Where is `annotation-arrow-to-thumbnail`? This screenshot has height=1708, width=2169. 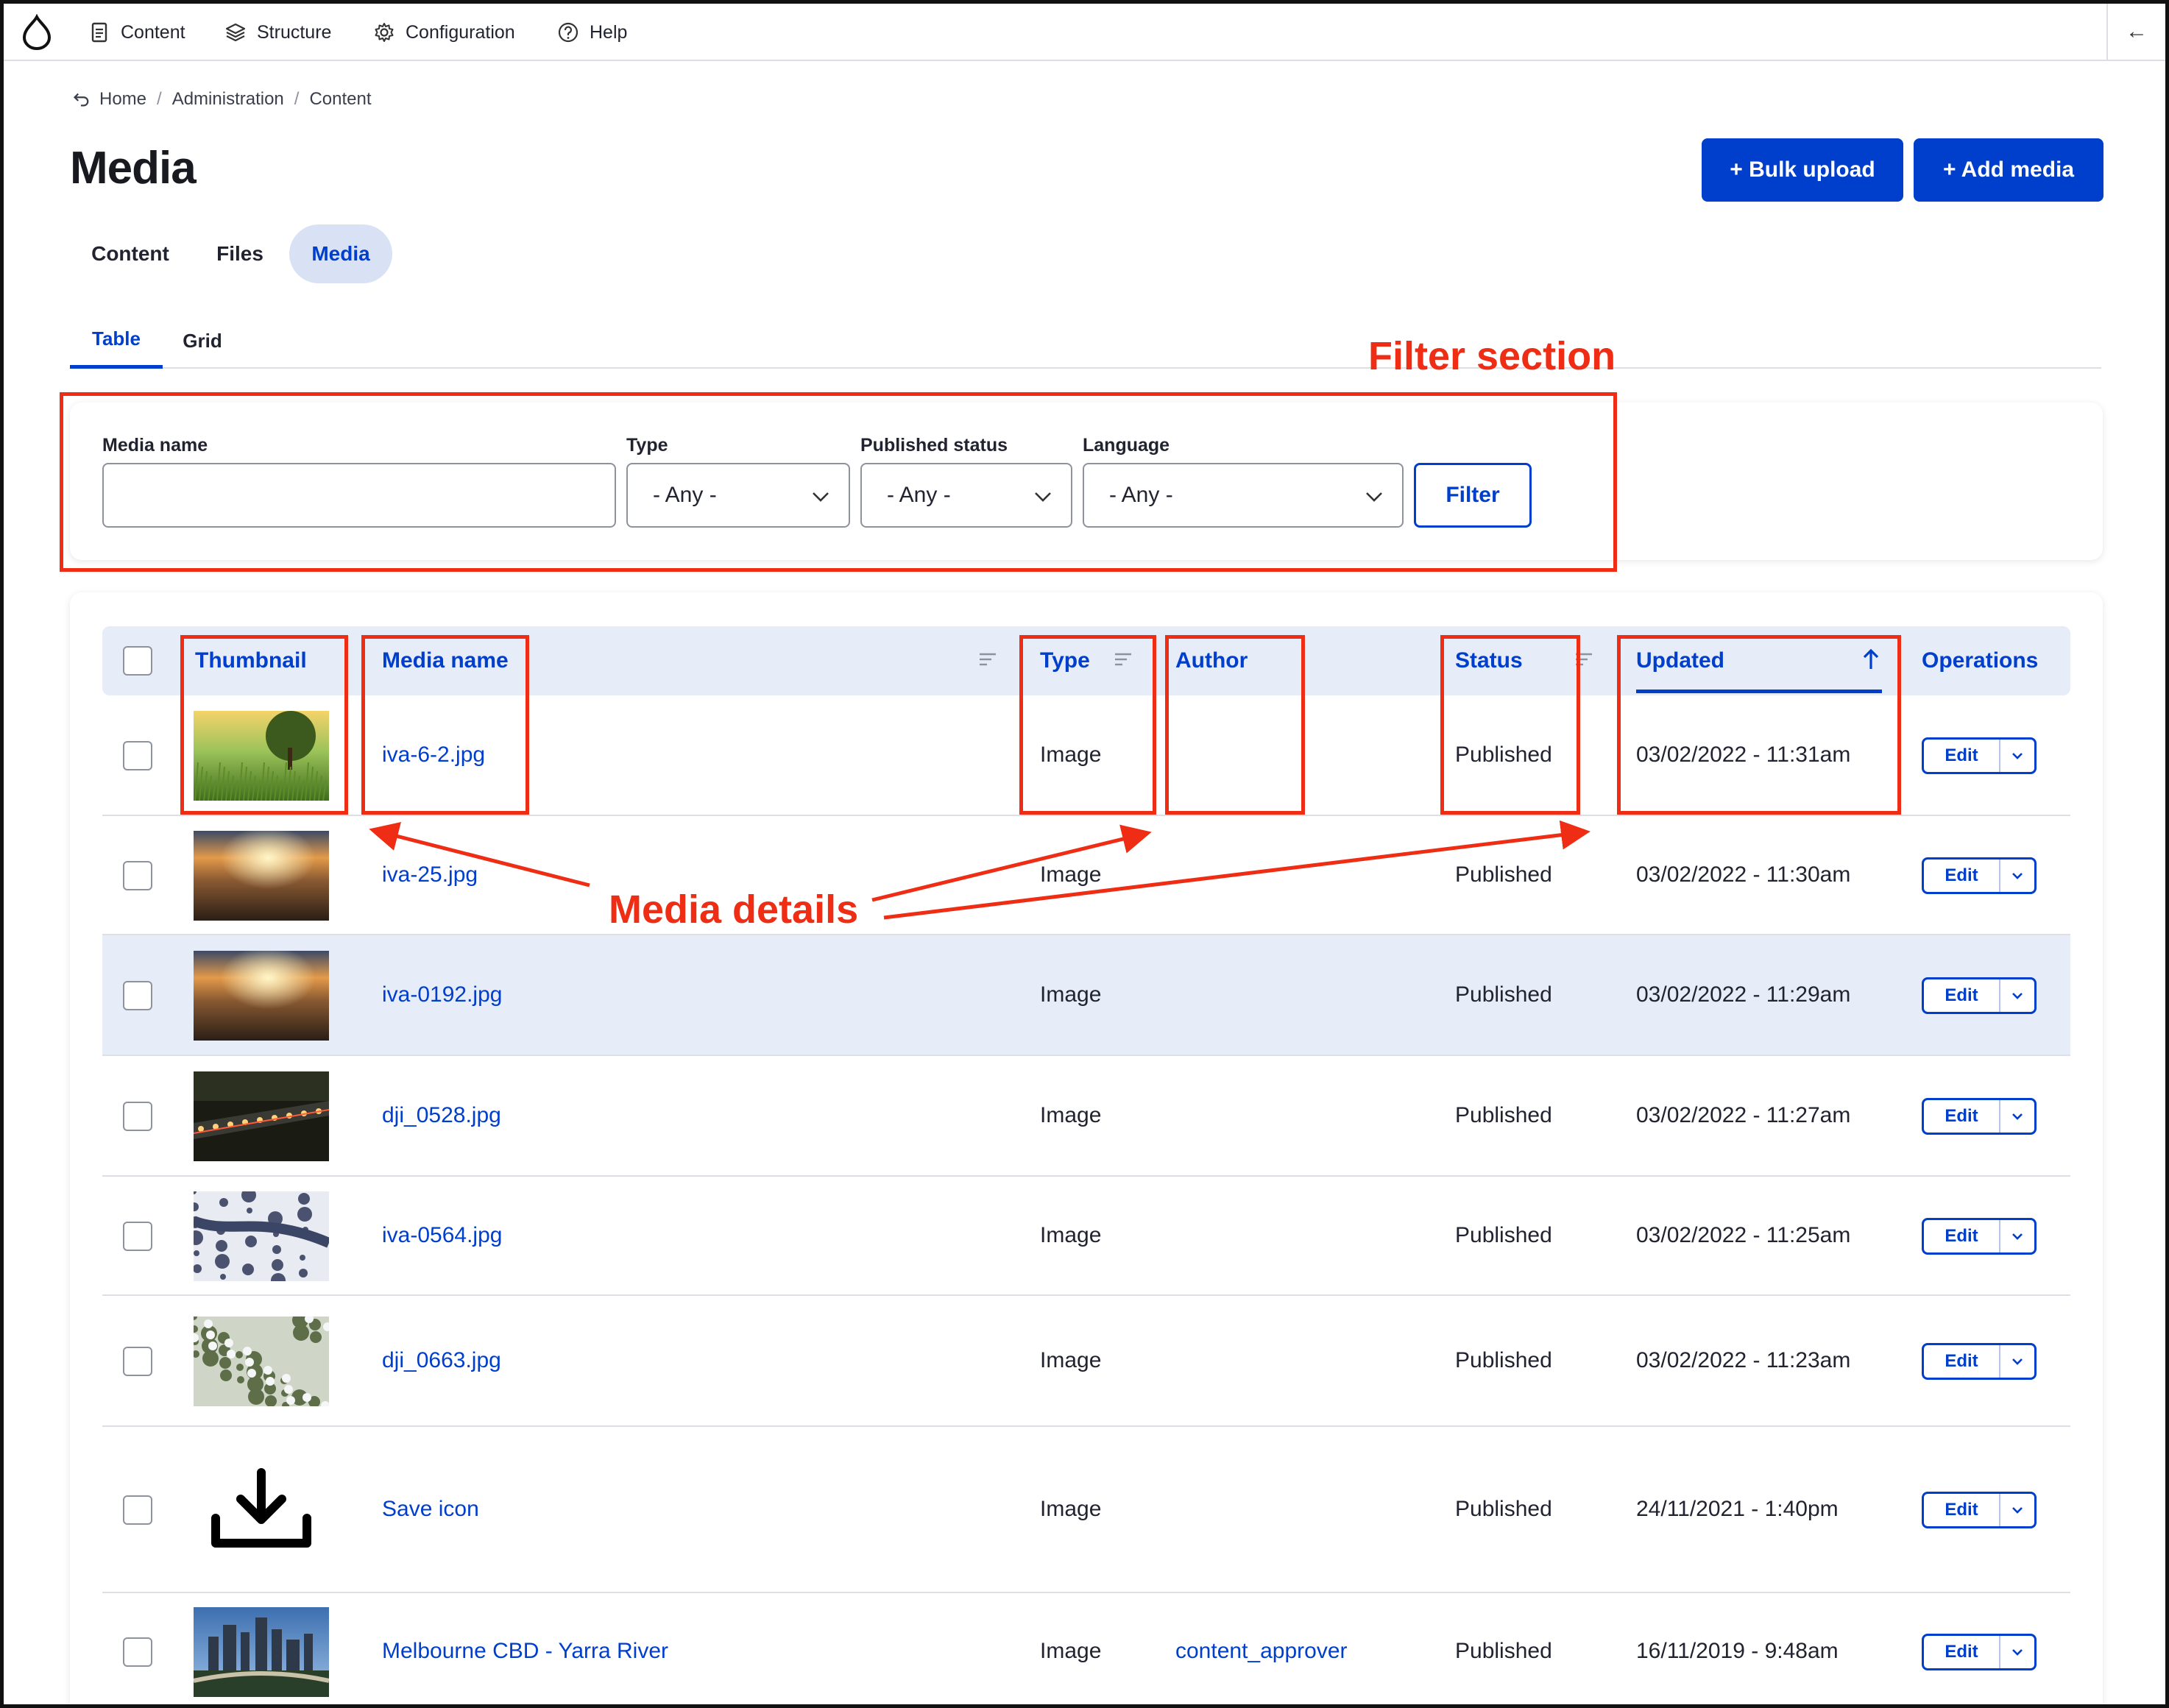 annotation-arrow-to-thumbnail is located at coordinates (479, 854).